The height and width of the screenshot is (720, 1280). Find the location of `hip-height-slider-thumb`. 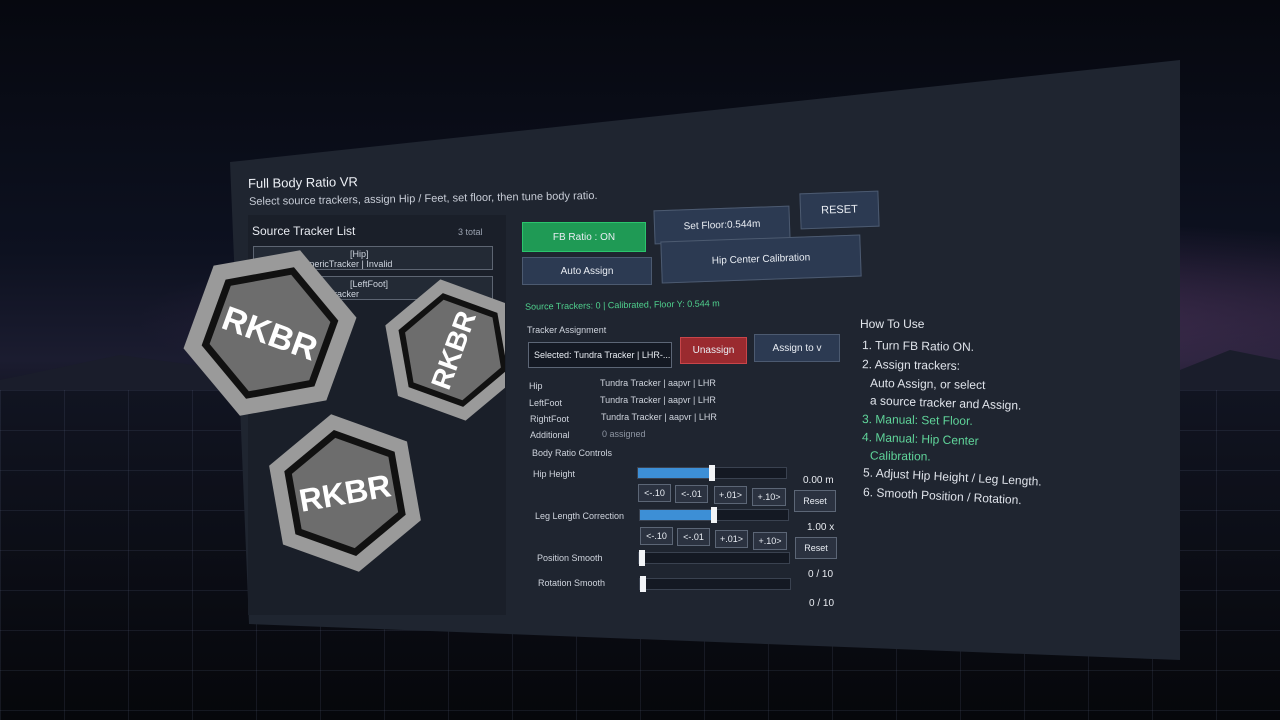

hip-height-slider-thumb is located at coordinates (712, 473).